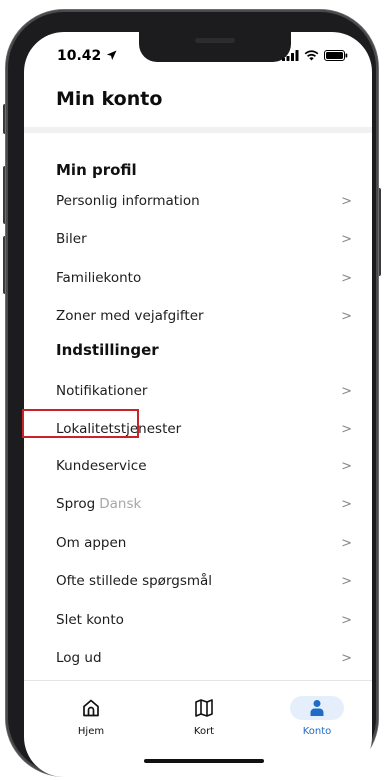 This screenshot has width=384, height=780. What do you see at coordinates (107, 350) in the screenshot?
I see `section-heading-settings: Indstillinger` at bounding box center [107, 350].